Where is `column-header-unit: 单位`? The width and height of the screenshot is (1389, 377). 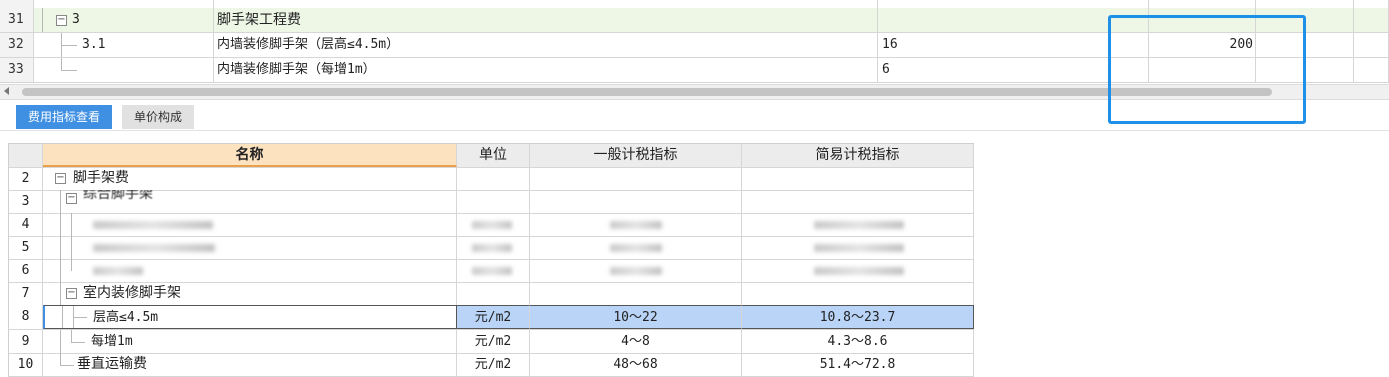 column-header-unit: 单位 is located at coordinates (493, 155).